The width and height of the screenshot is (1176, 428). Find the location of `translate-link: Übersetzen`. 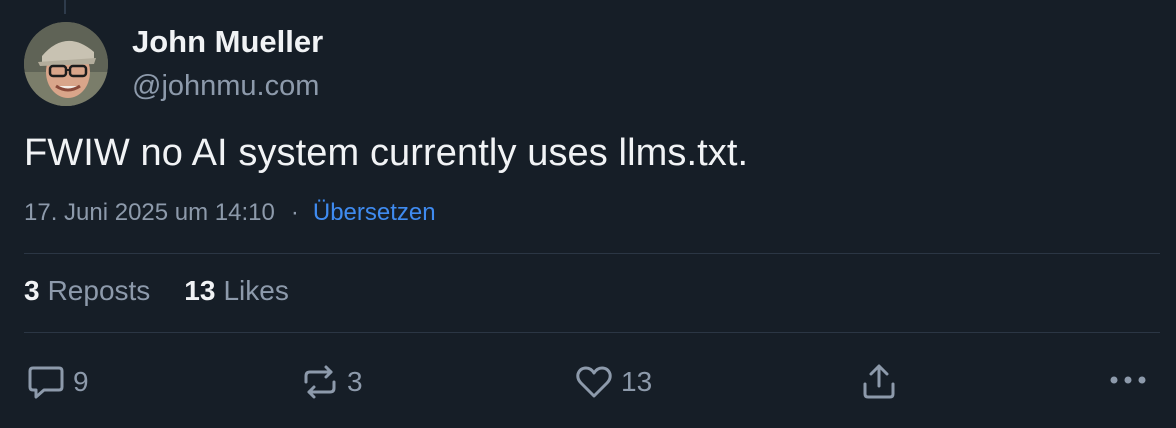

translate-link: Übersetzen is located at coordinates (374, 213).